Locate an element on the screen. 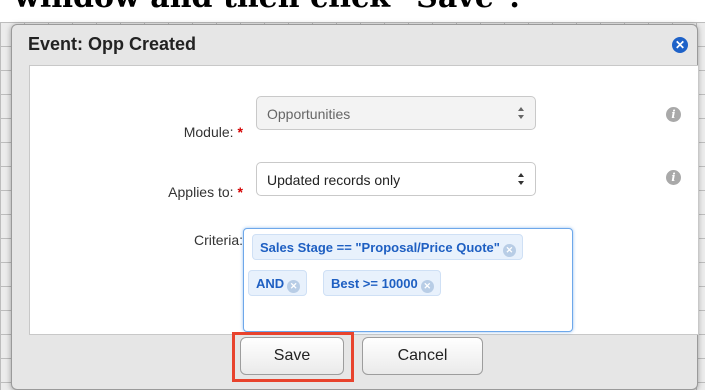 The image size is (705, 390). module-select: Opportunities is located at coordinates (396, 113).